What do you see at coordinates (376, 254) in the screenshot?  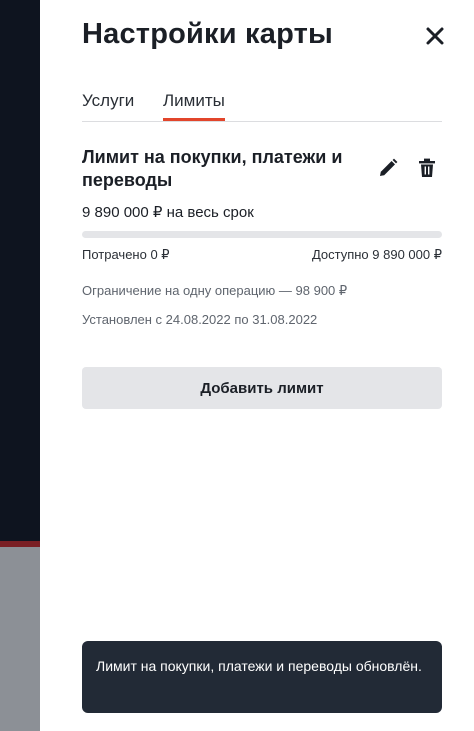 I see `available-amount: Доступно 9 890 000 ₽` at bounding box center [376, 254].